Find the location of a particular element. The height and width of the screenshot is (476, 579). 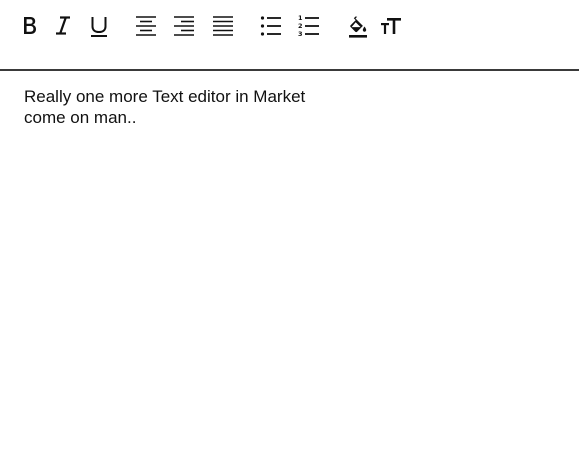

bullet-list-icon is located at coordinates (270, 26).